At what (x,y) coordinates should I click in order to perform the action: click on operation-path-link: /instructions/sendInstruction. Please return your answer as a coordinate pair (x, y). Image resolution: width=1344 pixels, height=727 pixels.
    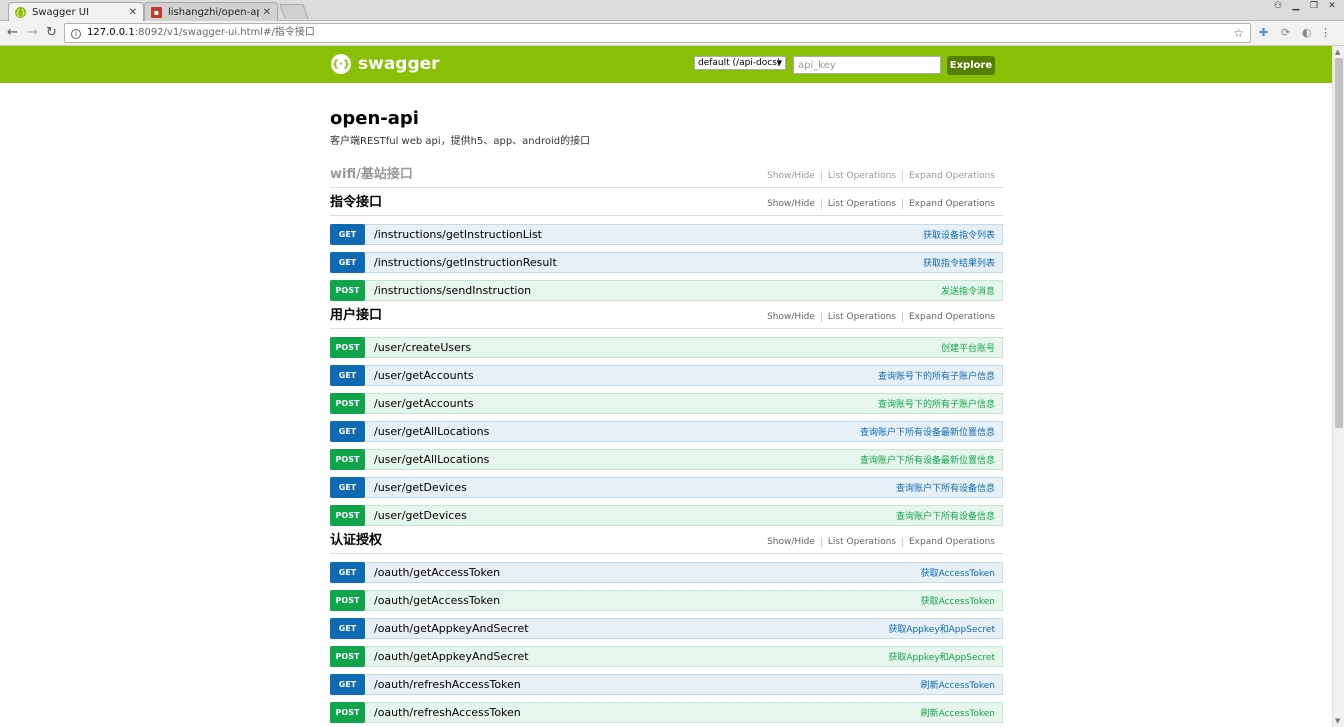
    Looking at the image, I should click on (452, 290).